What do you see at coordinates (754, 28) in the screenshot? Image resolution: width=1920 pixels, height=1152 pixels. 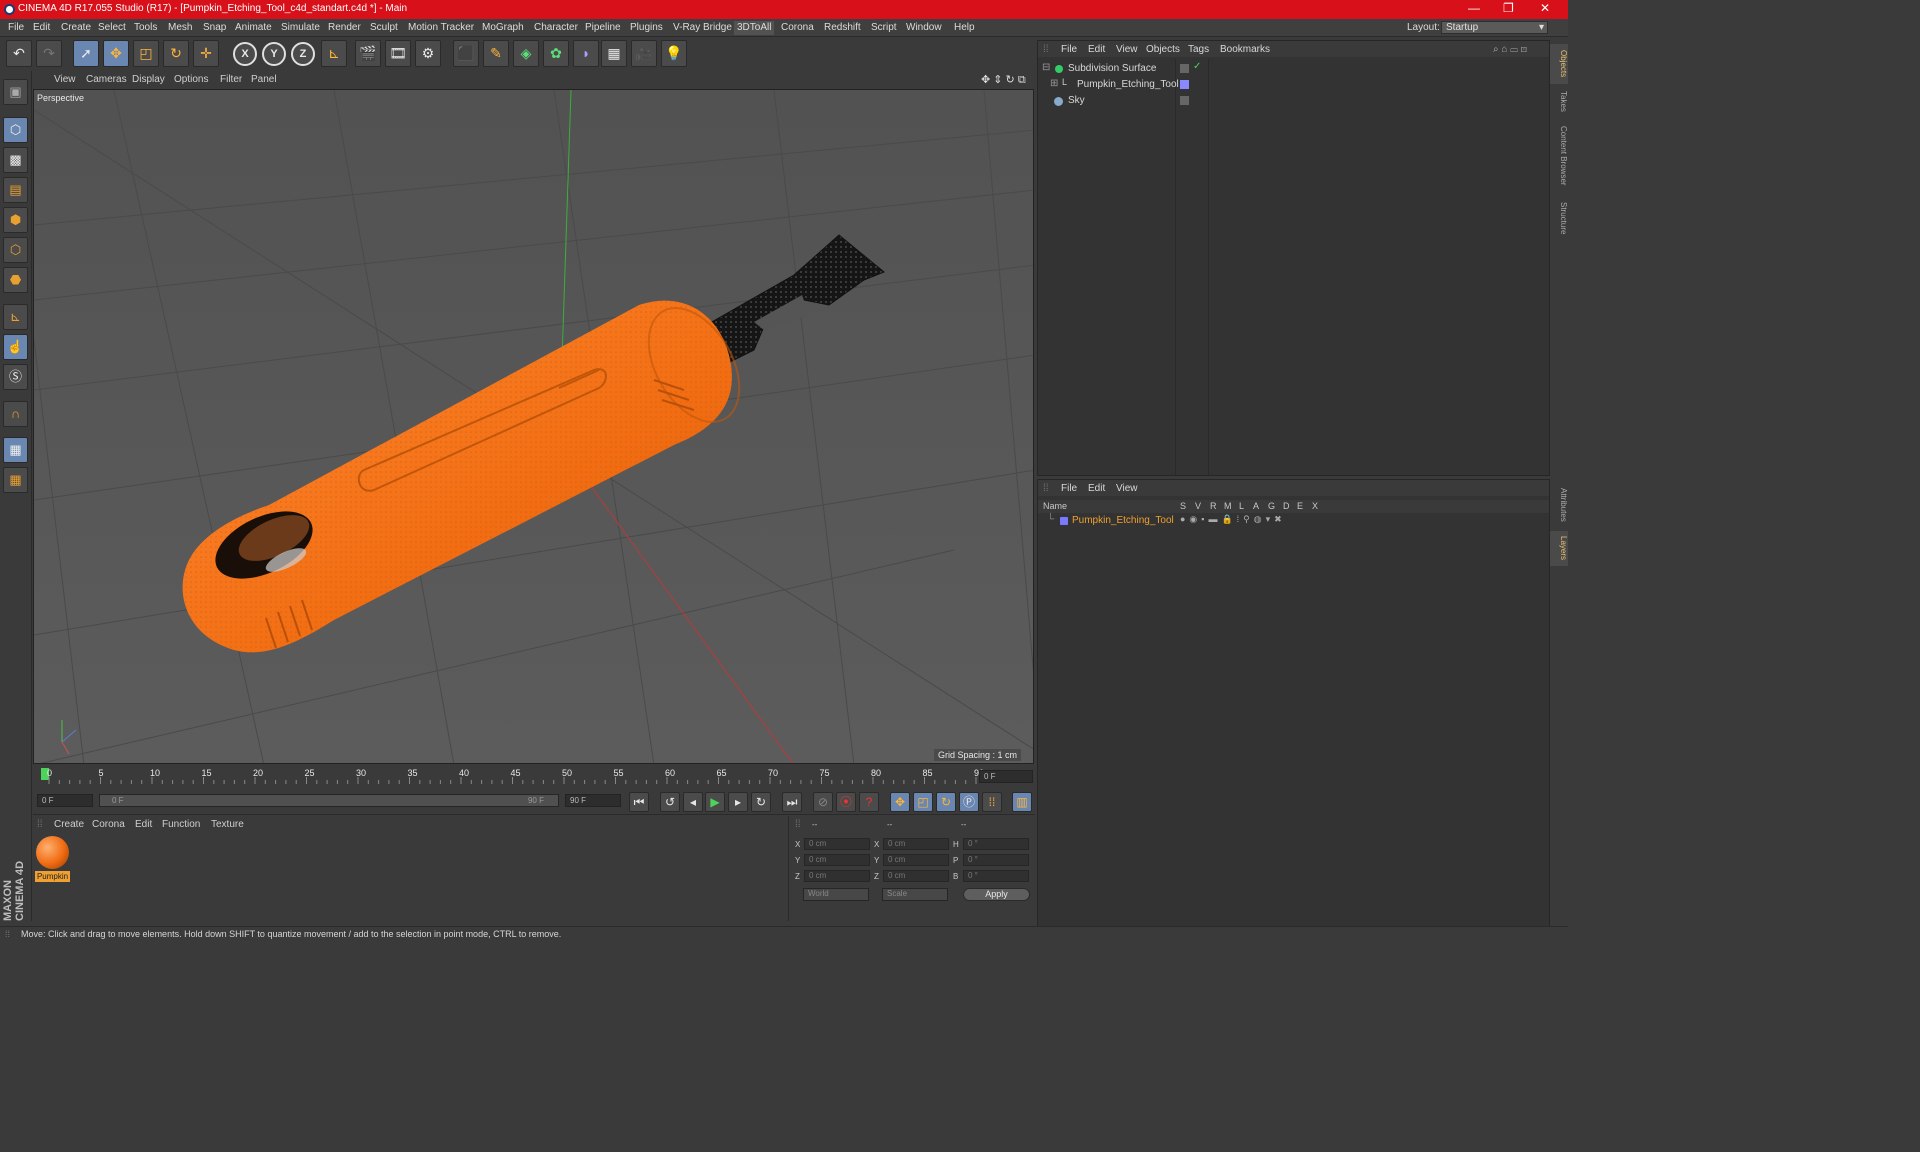 I see `menu-3dtoall: 3DToAll` at bounding box center [754, 28].